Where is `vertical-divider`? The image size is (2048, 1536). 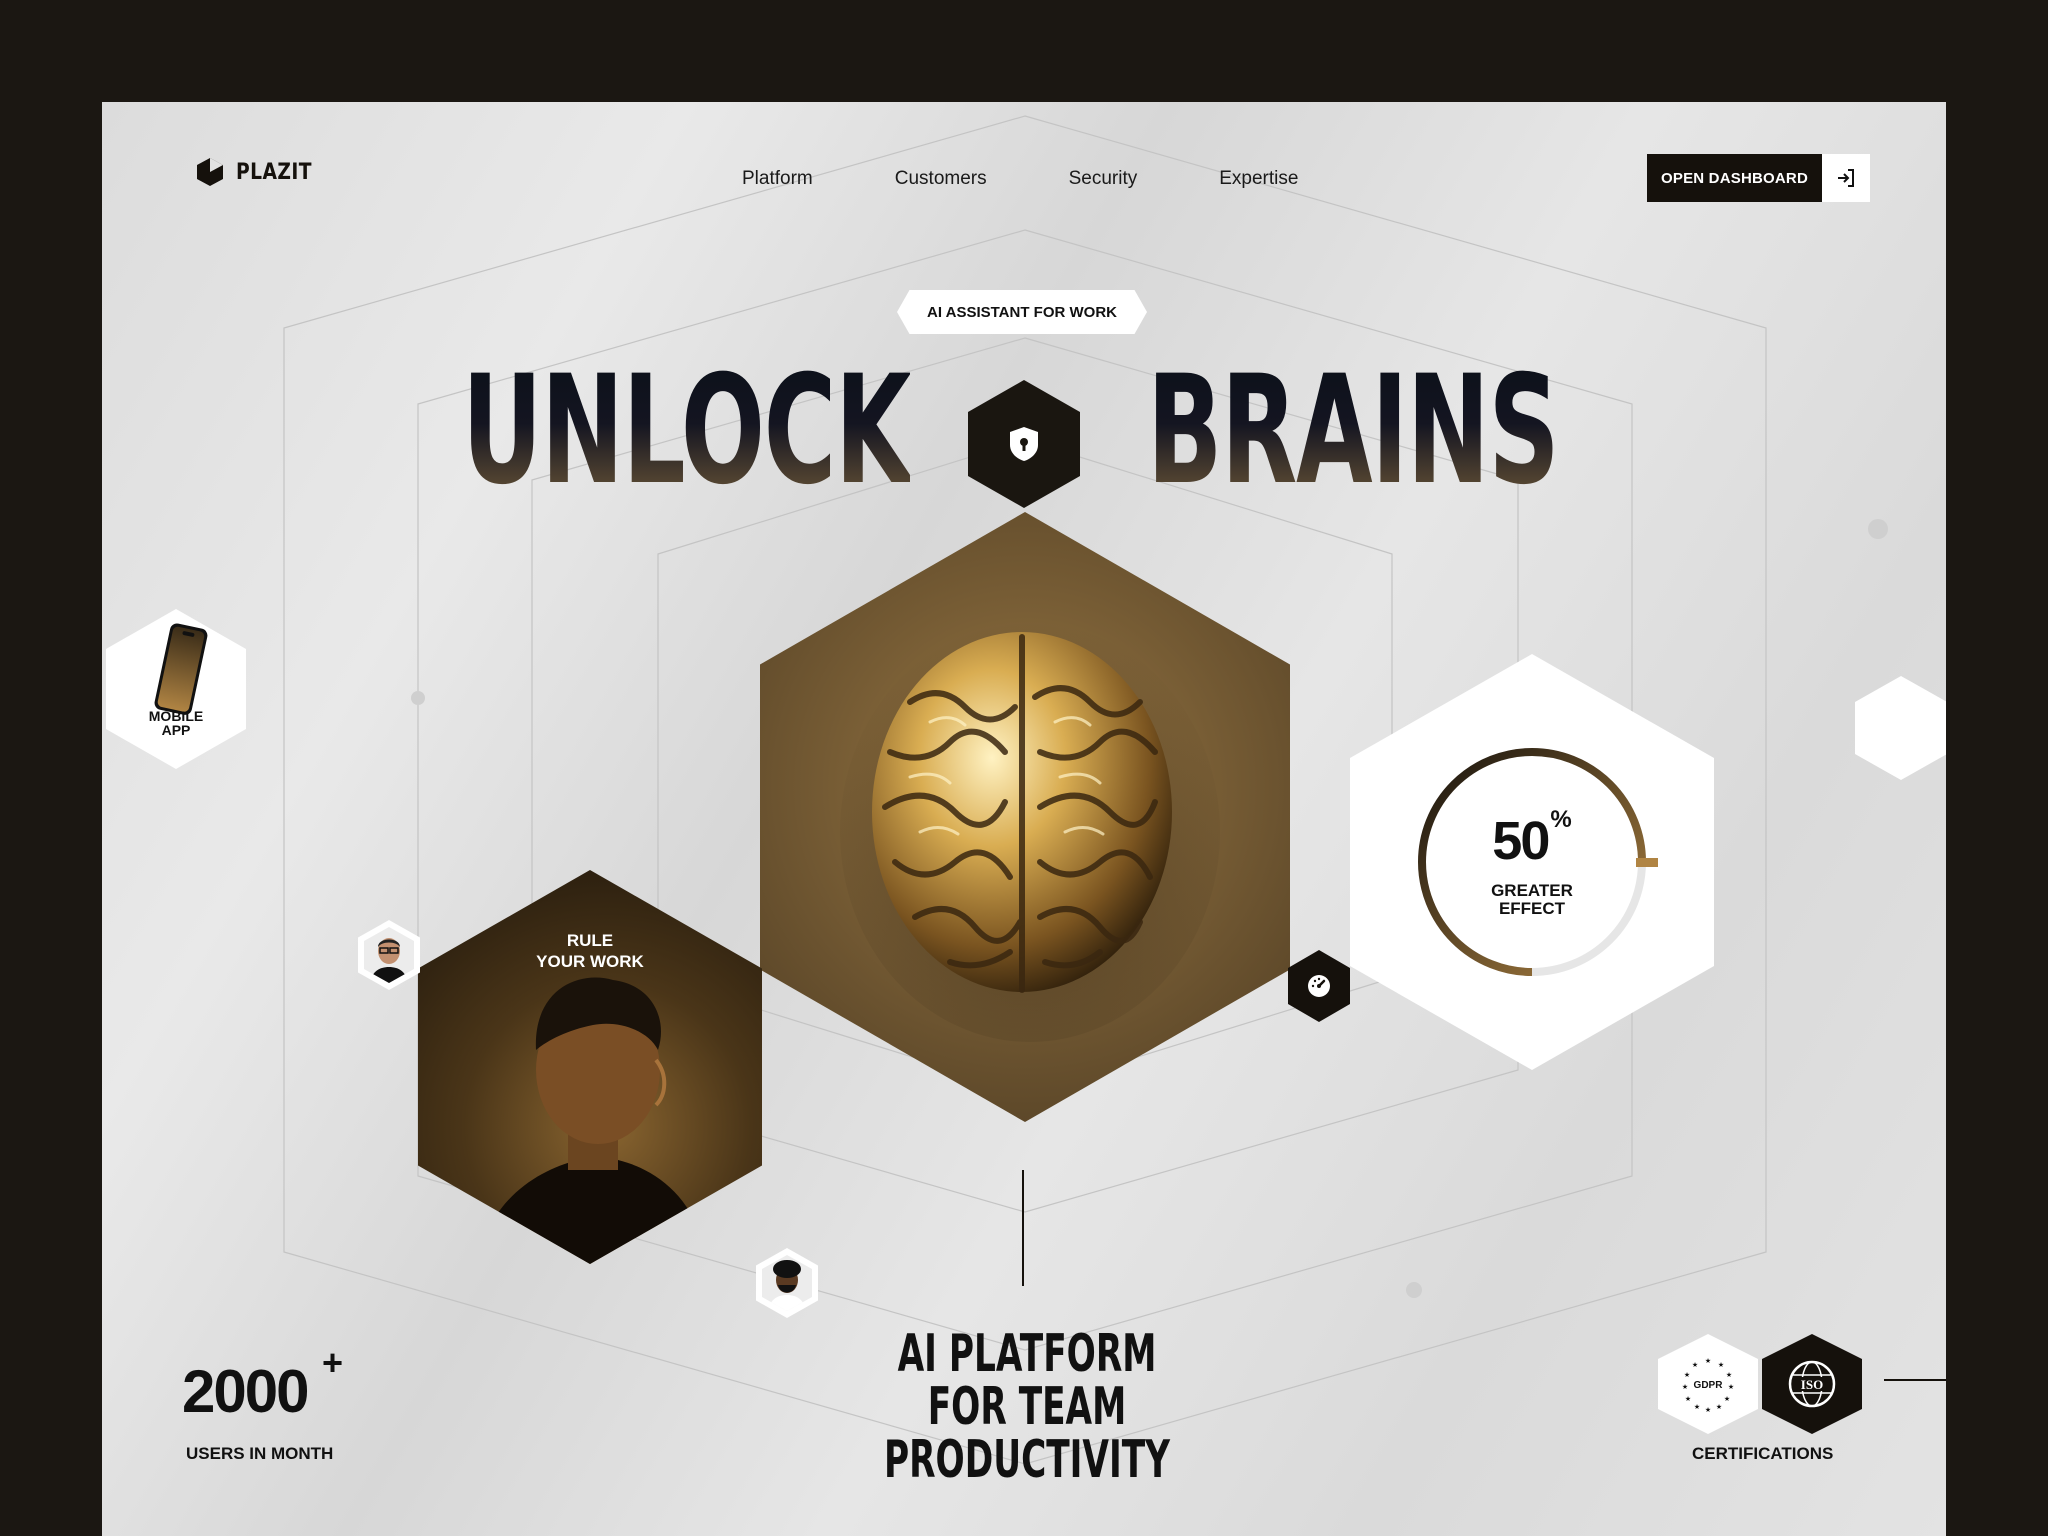 vertical-divider is located at coordinates (1023, 1228).